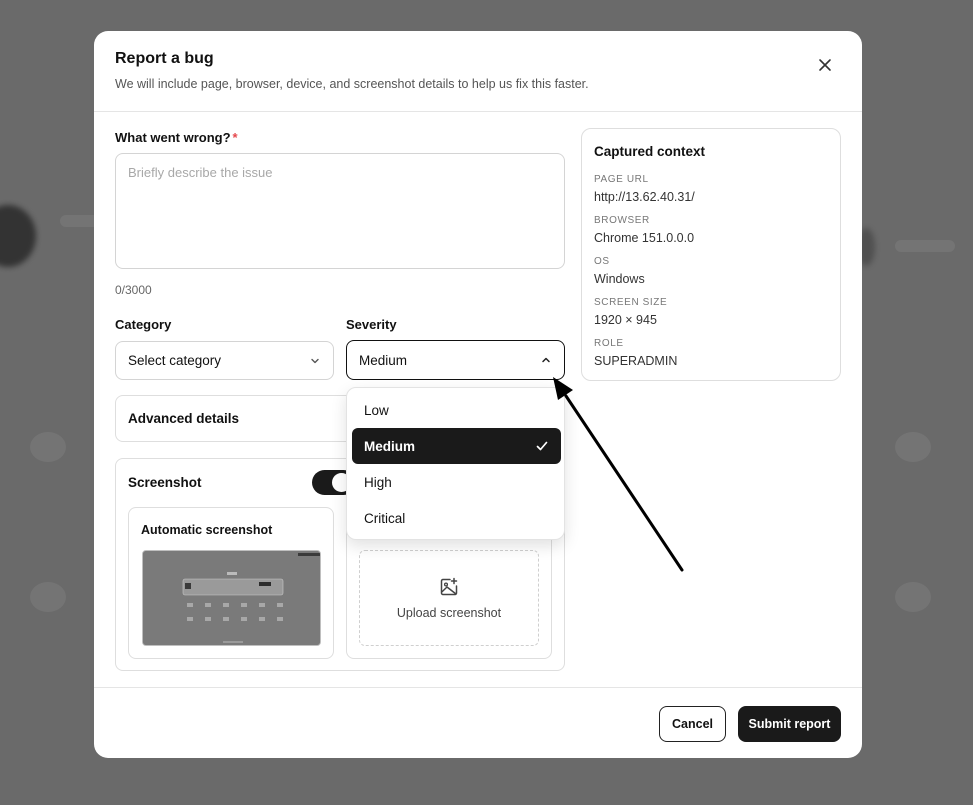 The height and width of the screenshot is (805, 973). What do you see at coordinates (165, 482) in the screenshot?
I see `screenshot-label: Screenshot` at bounding box center [165, 482].